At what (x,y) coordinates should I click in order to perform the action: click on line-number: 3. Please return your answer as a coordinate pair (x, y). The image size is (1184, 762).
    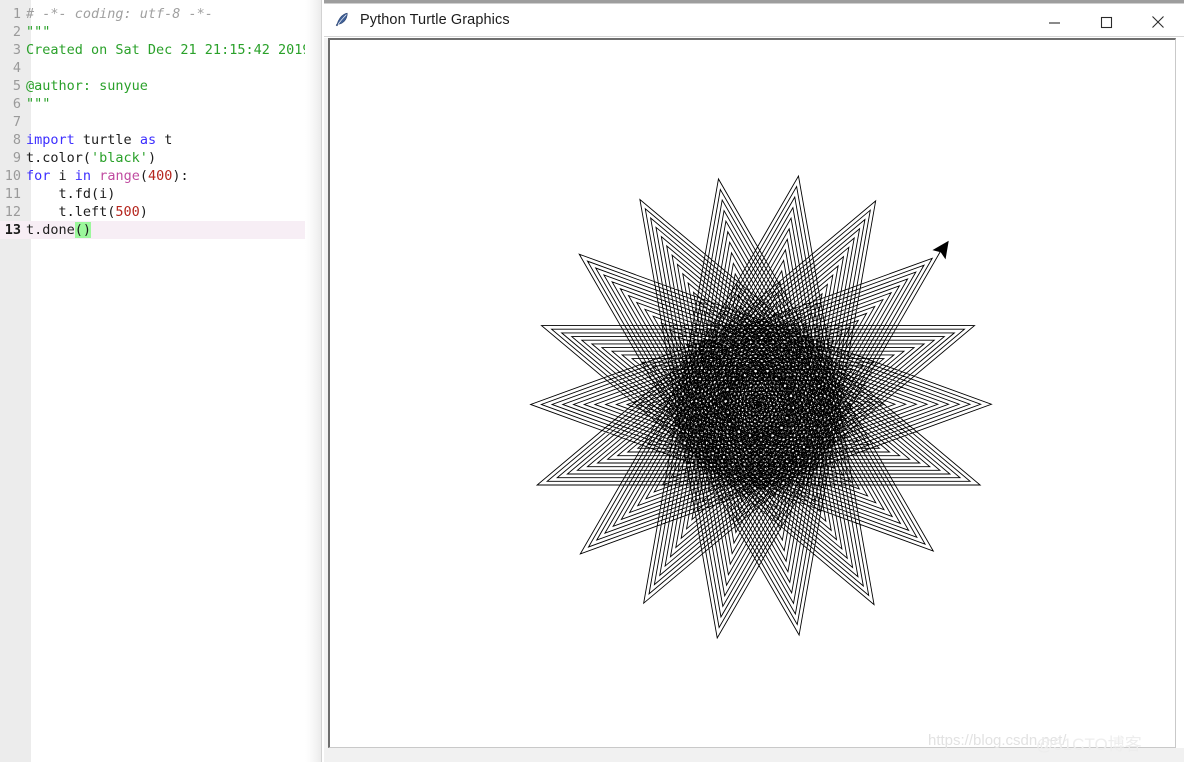
    Looking at the image, I should click on (16, 50).